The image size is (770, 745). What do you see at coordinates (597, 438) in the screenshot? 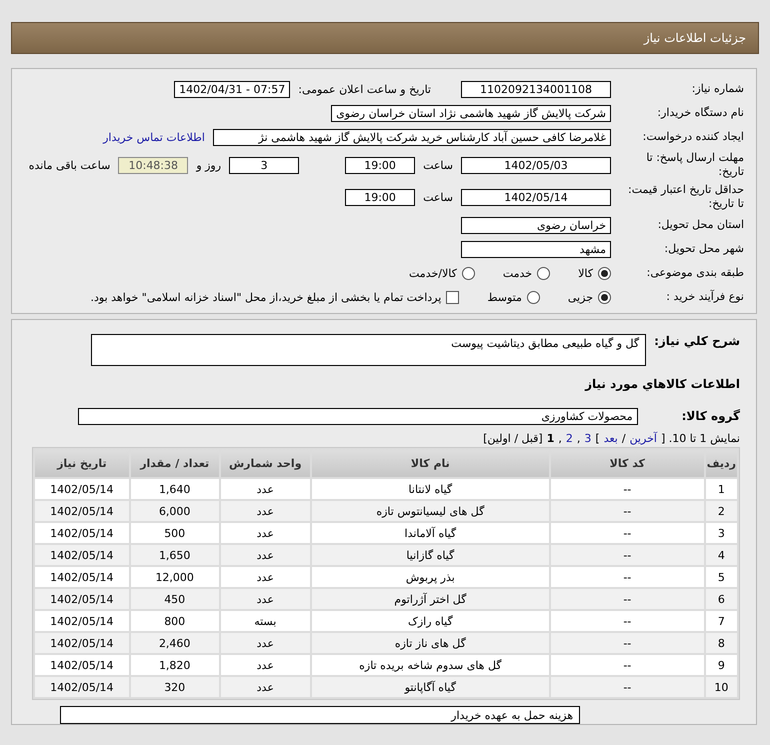
I see `pagination-text: ]` at bounding box center [597, 438].